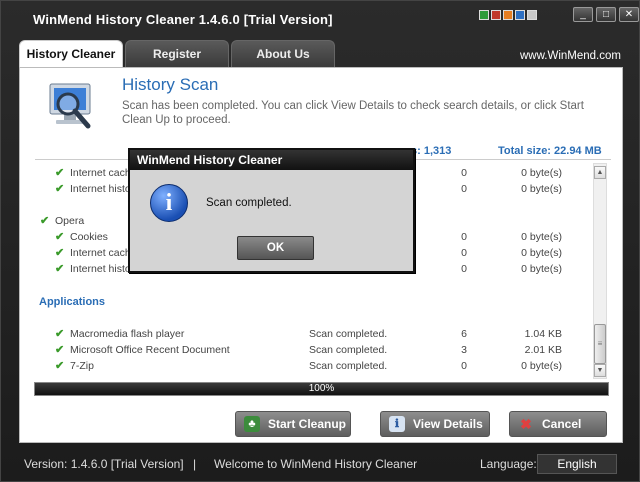  Describe the element at coordinates (275, 248) in the screenshot. I see `ok-button: OK` at that location.